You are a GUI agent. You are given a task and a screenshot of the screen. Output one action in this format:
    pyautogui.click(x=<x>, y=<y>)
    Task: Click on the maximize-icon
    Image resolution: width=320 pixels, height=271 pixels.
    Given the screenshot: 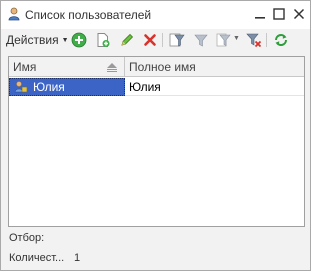 What is the action you would take?
    pyautogui.click(x=279, y=14)
    